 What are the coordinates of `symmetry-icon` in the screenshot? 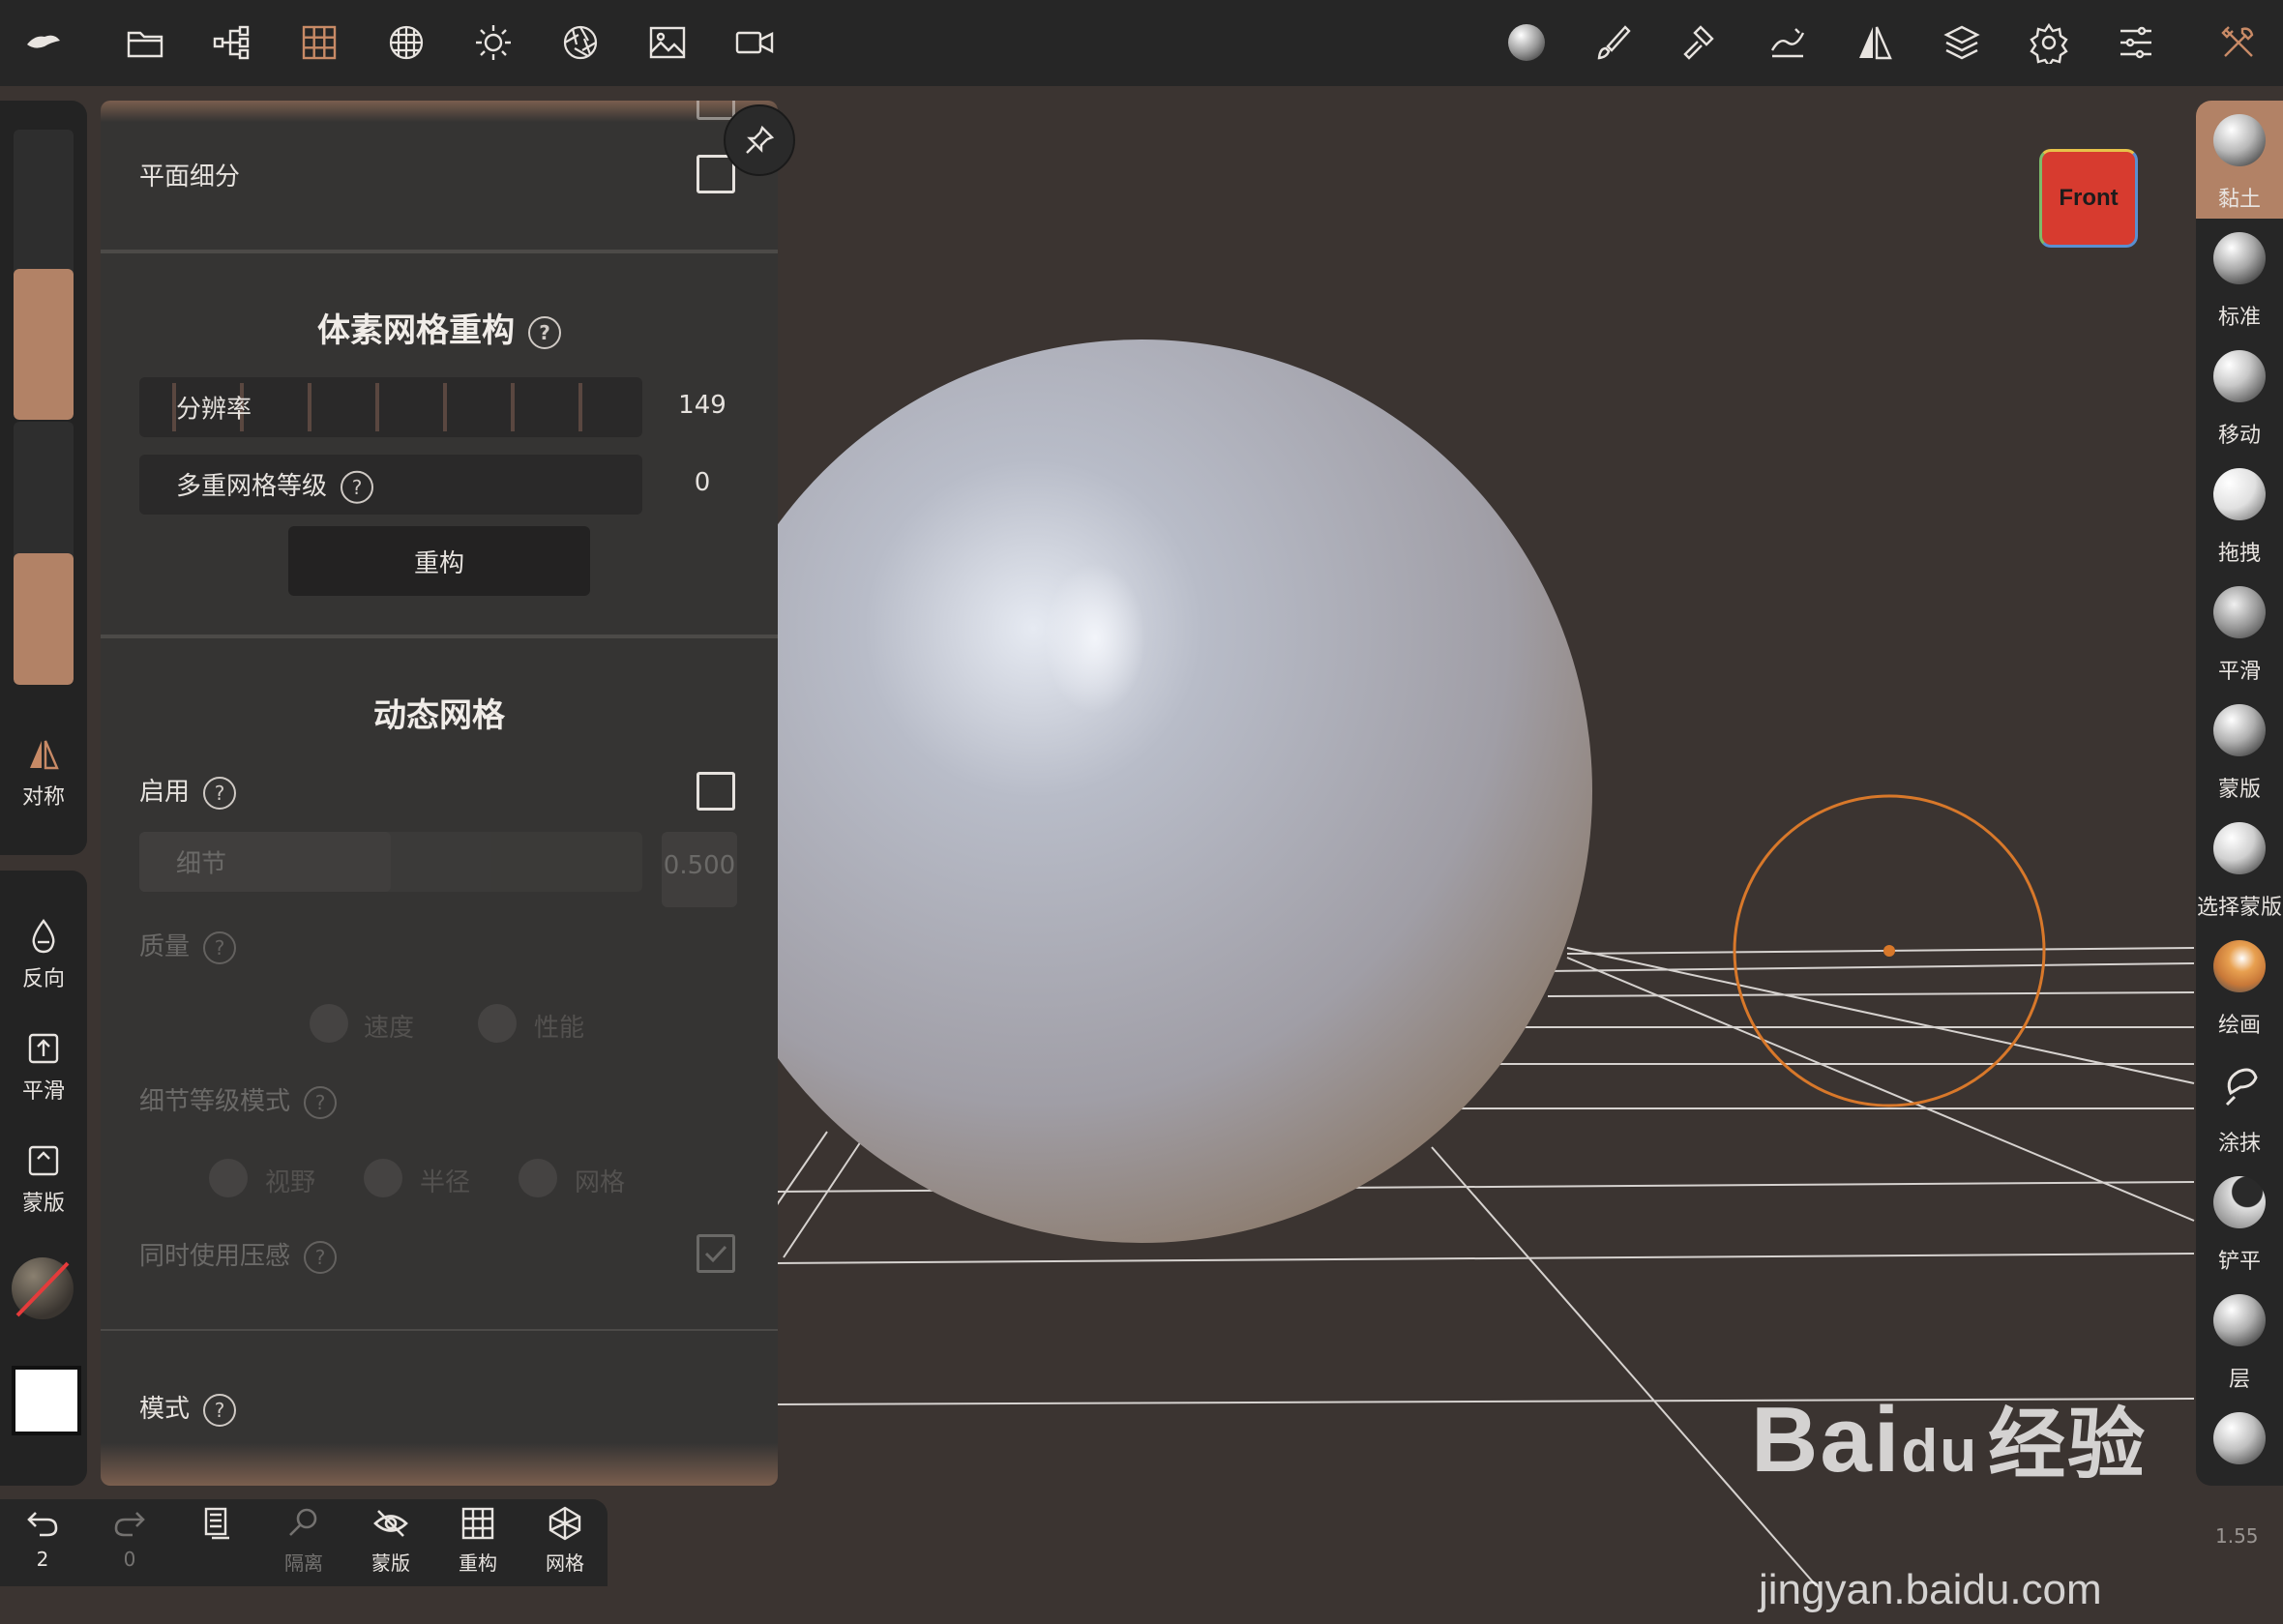 It's located at (1875, 43).